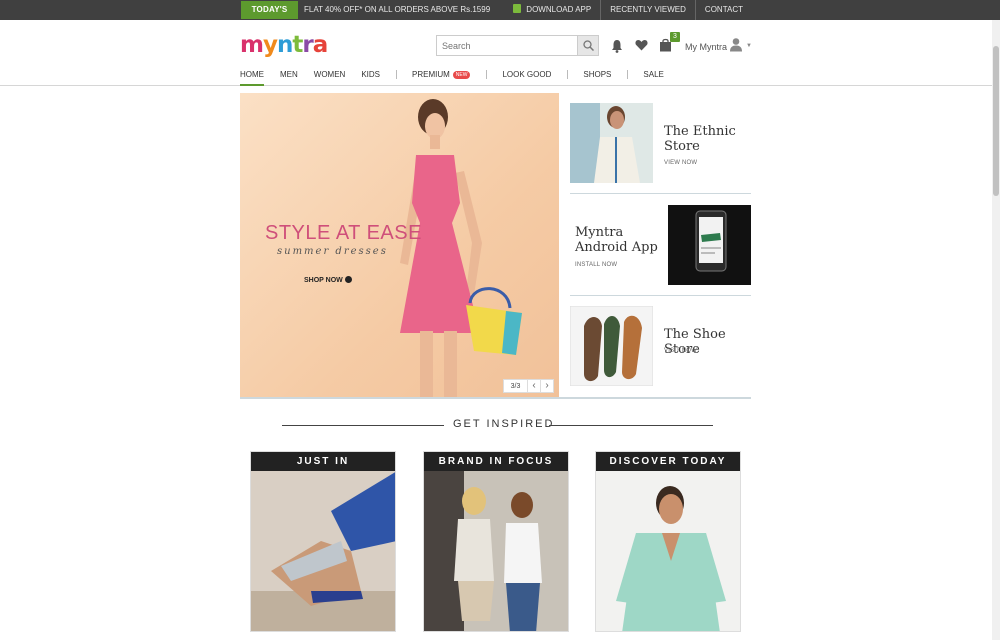 The width and height of the screenshot is (1000, 640). I want to click on brand-in-focus-image, so click(496, 551).